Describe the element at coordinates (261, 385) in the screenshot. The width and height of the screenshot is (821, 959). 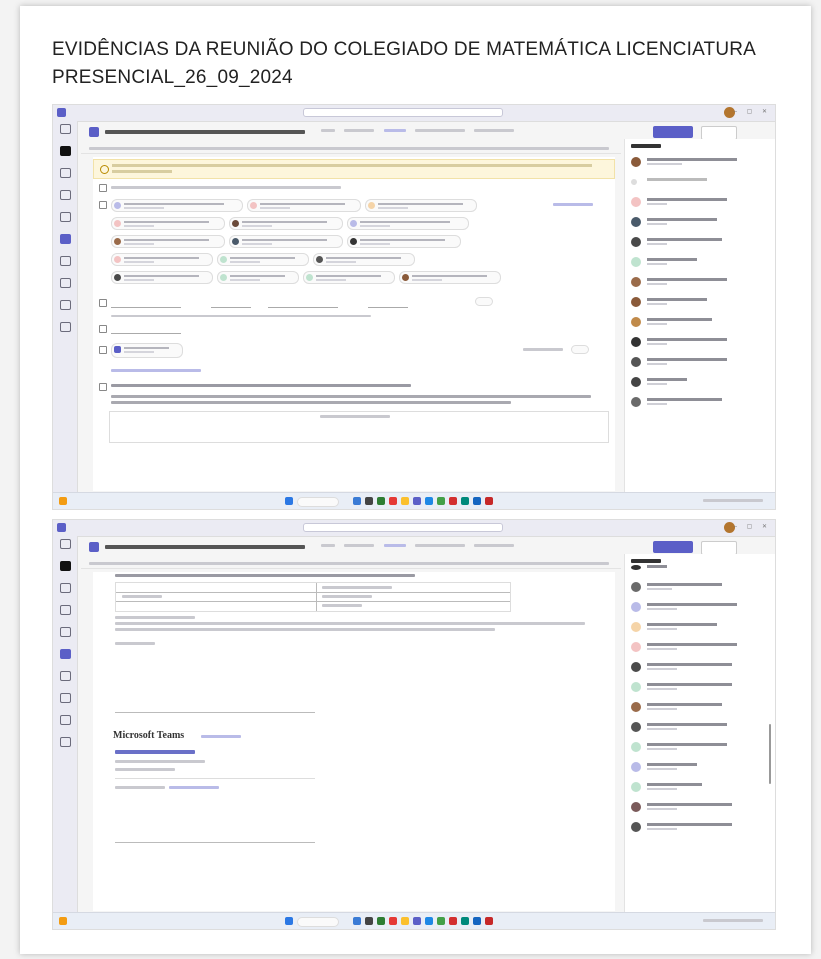
I see `editor-toolbar` at that location.